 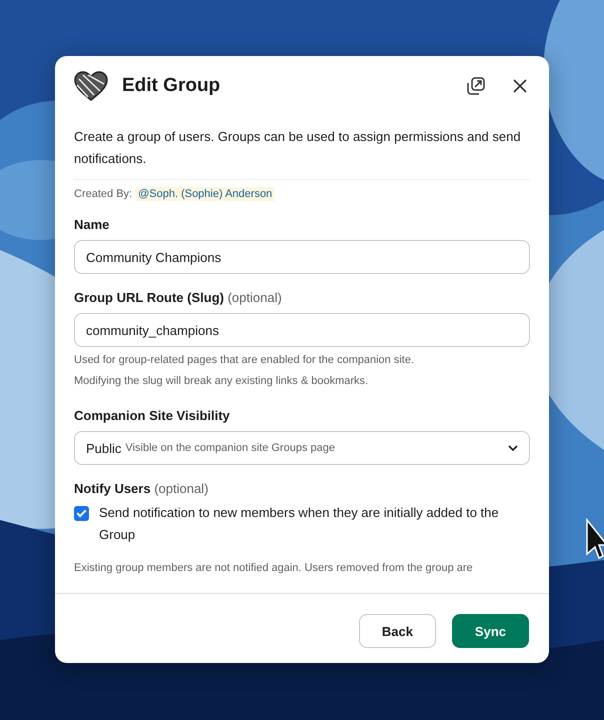 I want to click on window-title: Edit Group, so click(x=172, y=86).